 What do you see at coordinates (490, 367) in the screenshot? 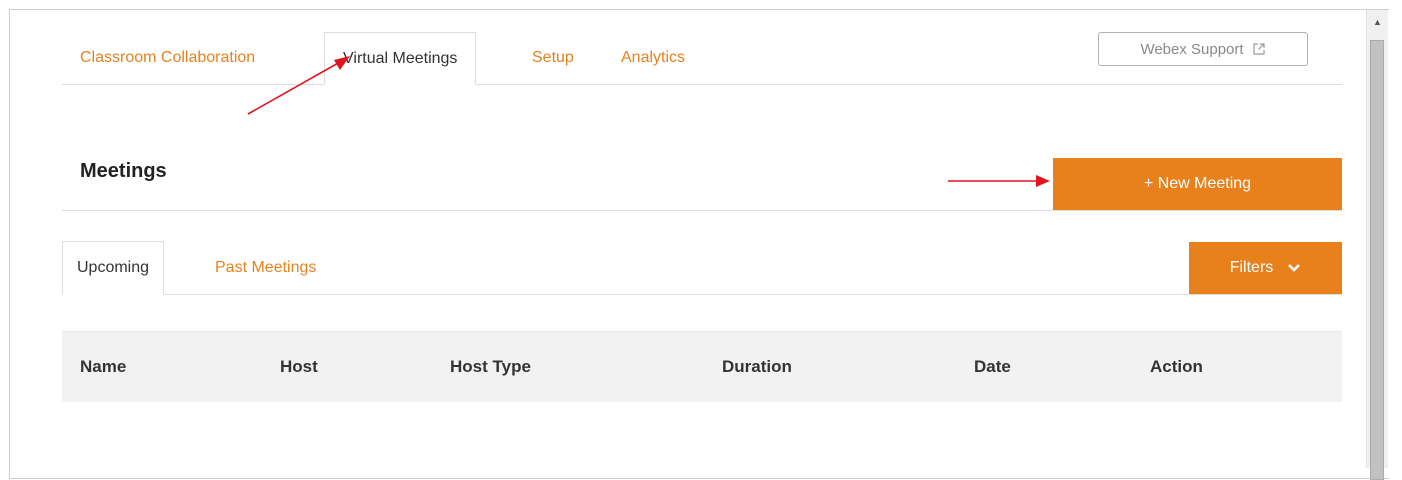
I see `column-header-host-type: Host Type` at bounding box center [490, 367].